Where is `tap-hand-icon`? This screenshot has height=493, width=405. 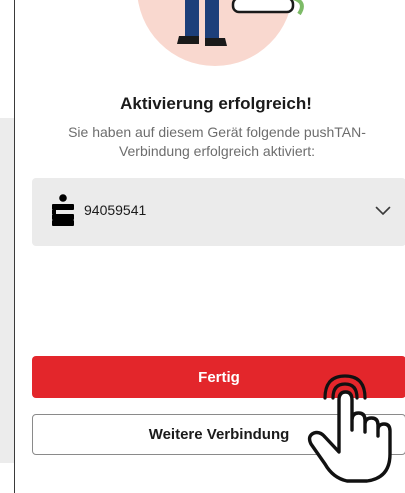
tap-hand-icon is located at coordinates (349, 428).